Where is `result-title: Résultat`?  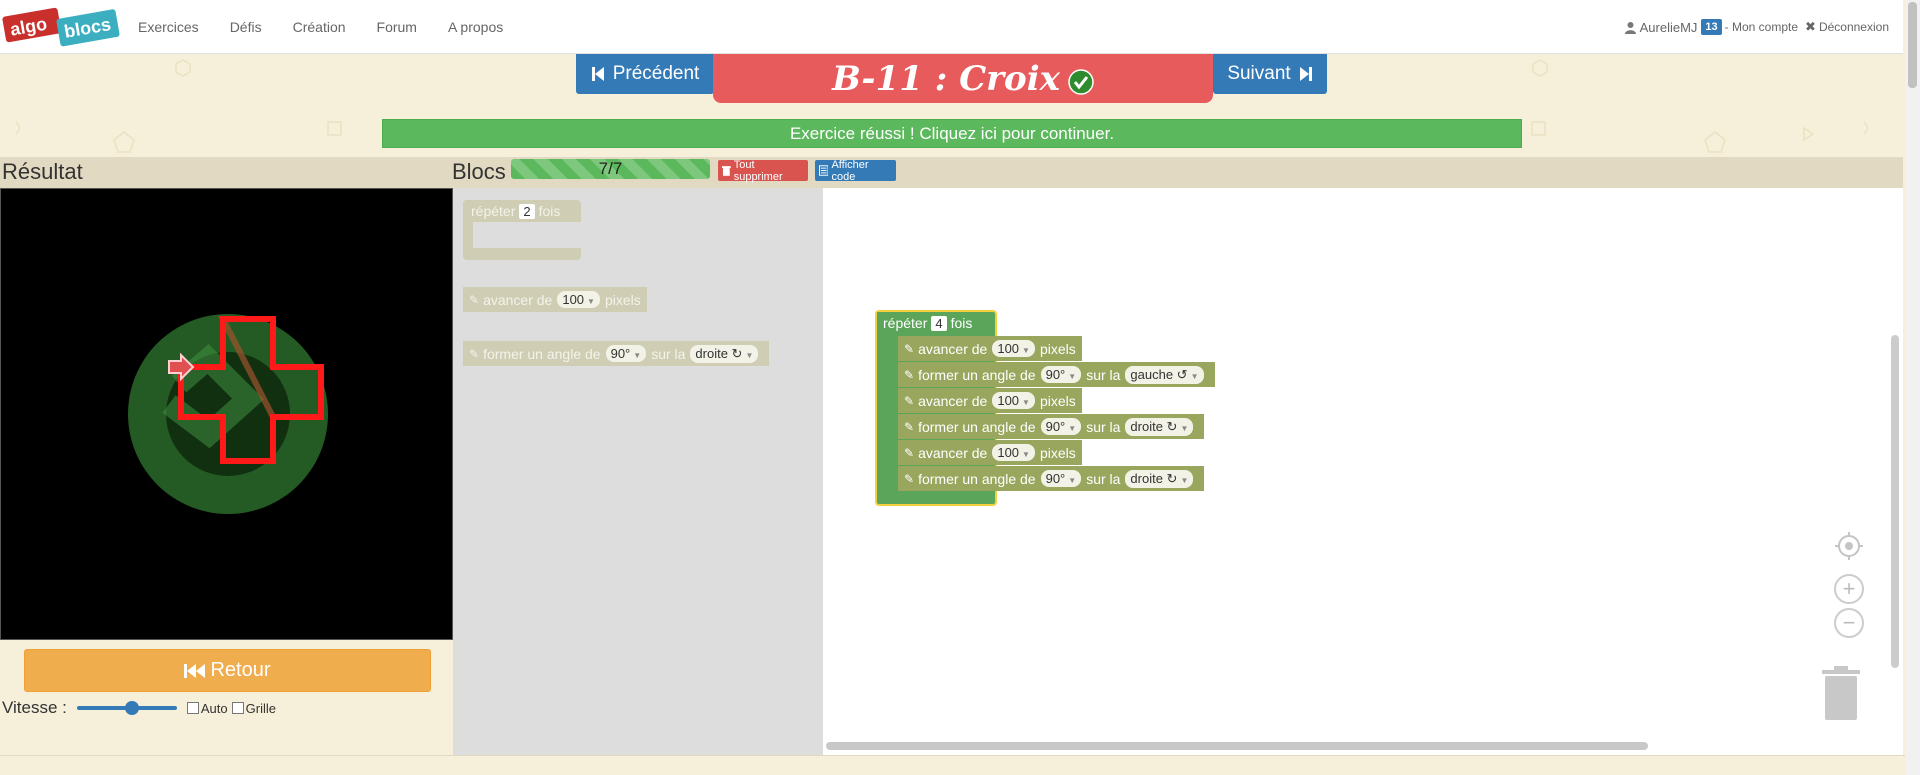 result-title: Résultat is located at coordinates (42, 171).